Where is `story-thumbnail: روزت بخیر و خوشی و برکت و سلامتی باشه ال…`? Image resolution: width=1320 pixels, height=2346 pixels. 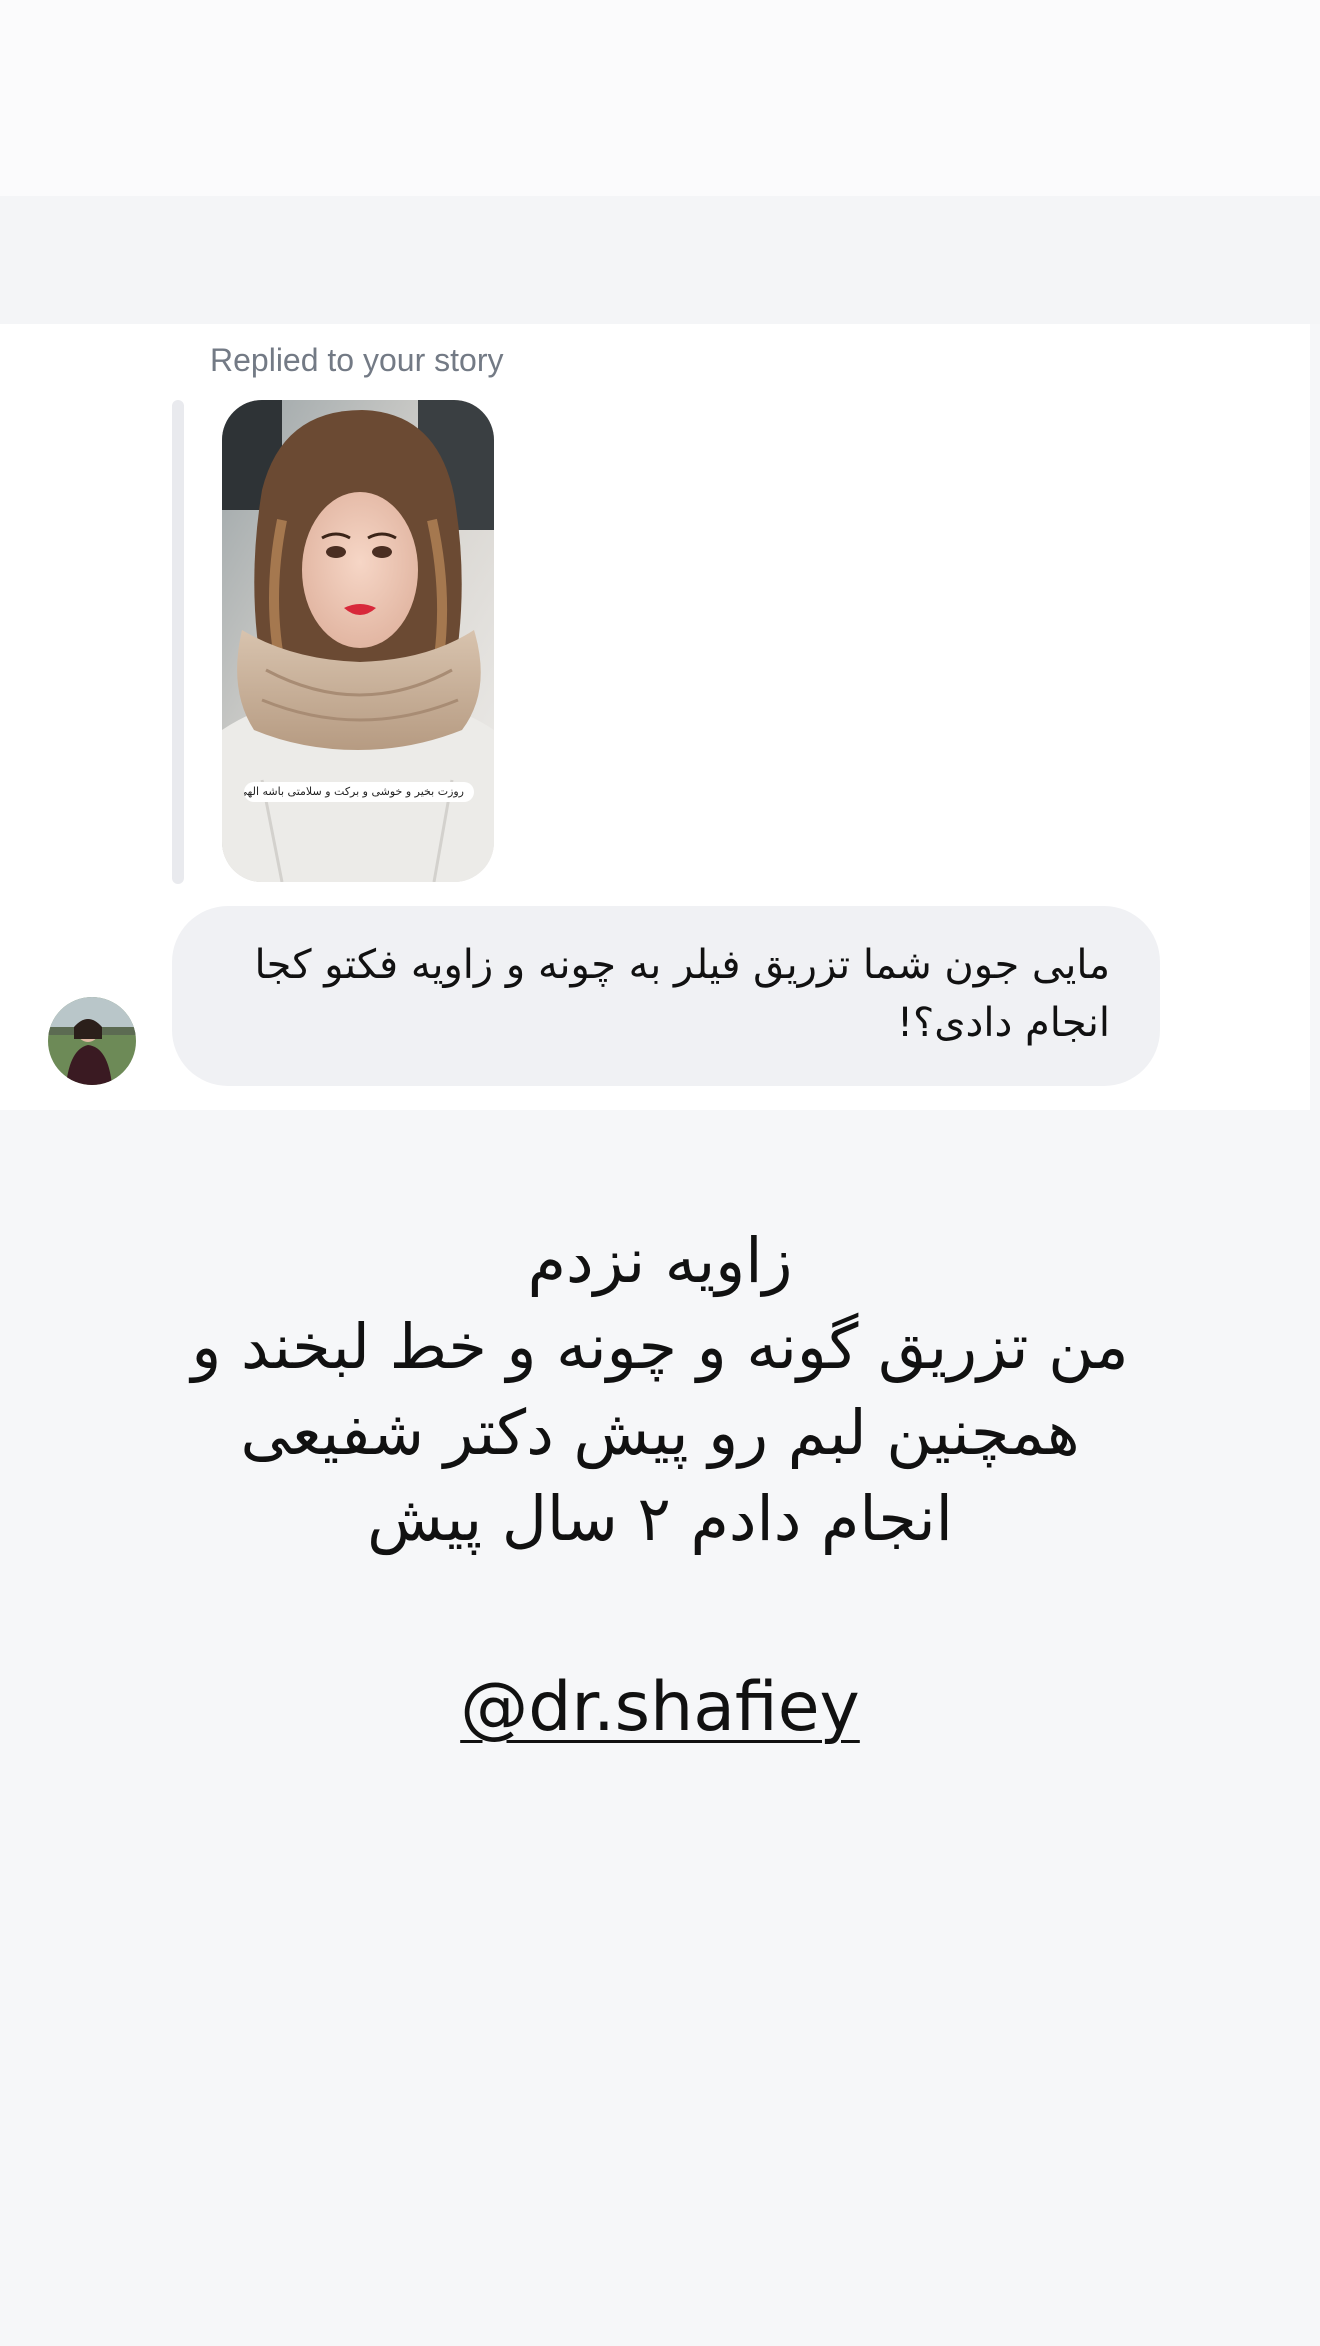 story-thumbnail: روزت بخیر و خوشی و برکت و سلامتی باشه ال… is located at coordinates (358, 641).